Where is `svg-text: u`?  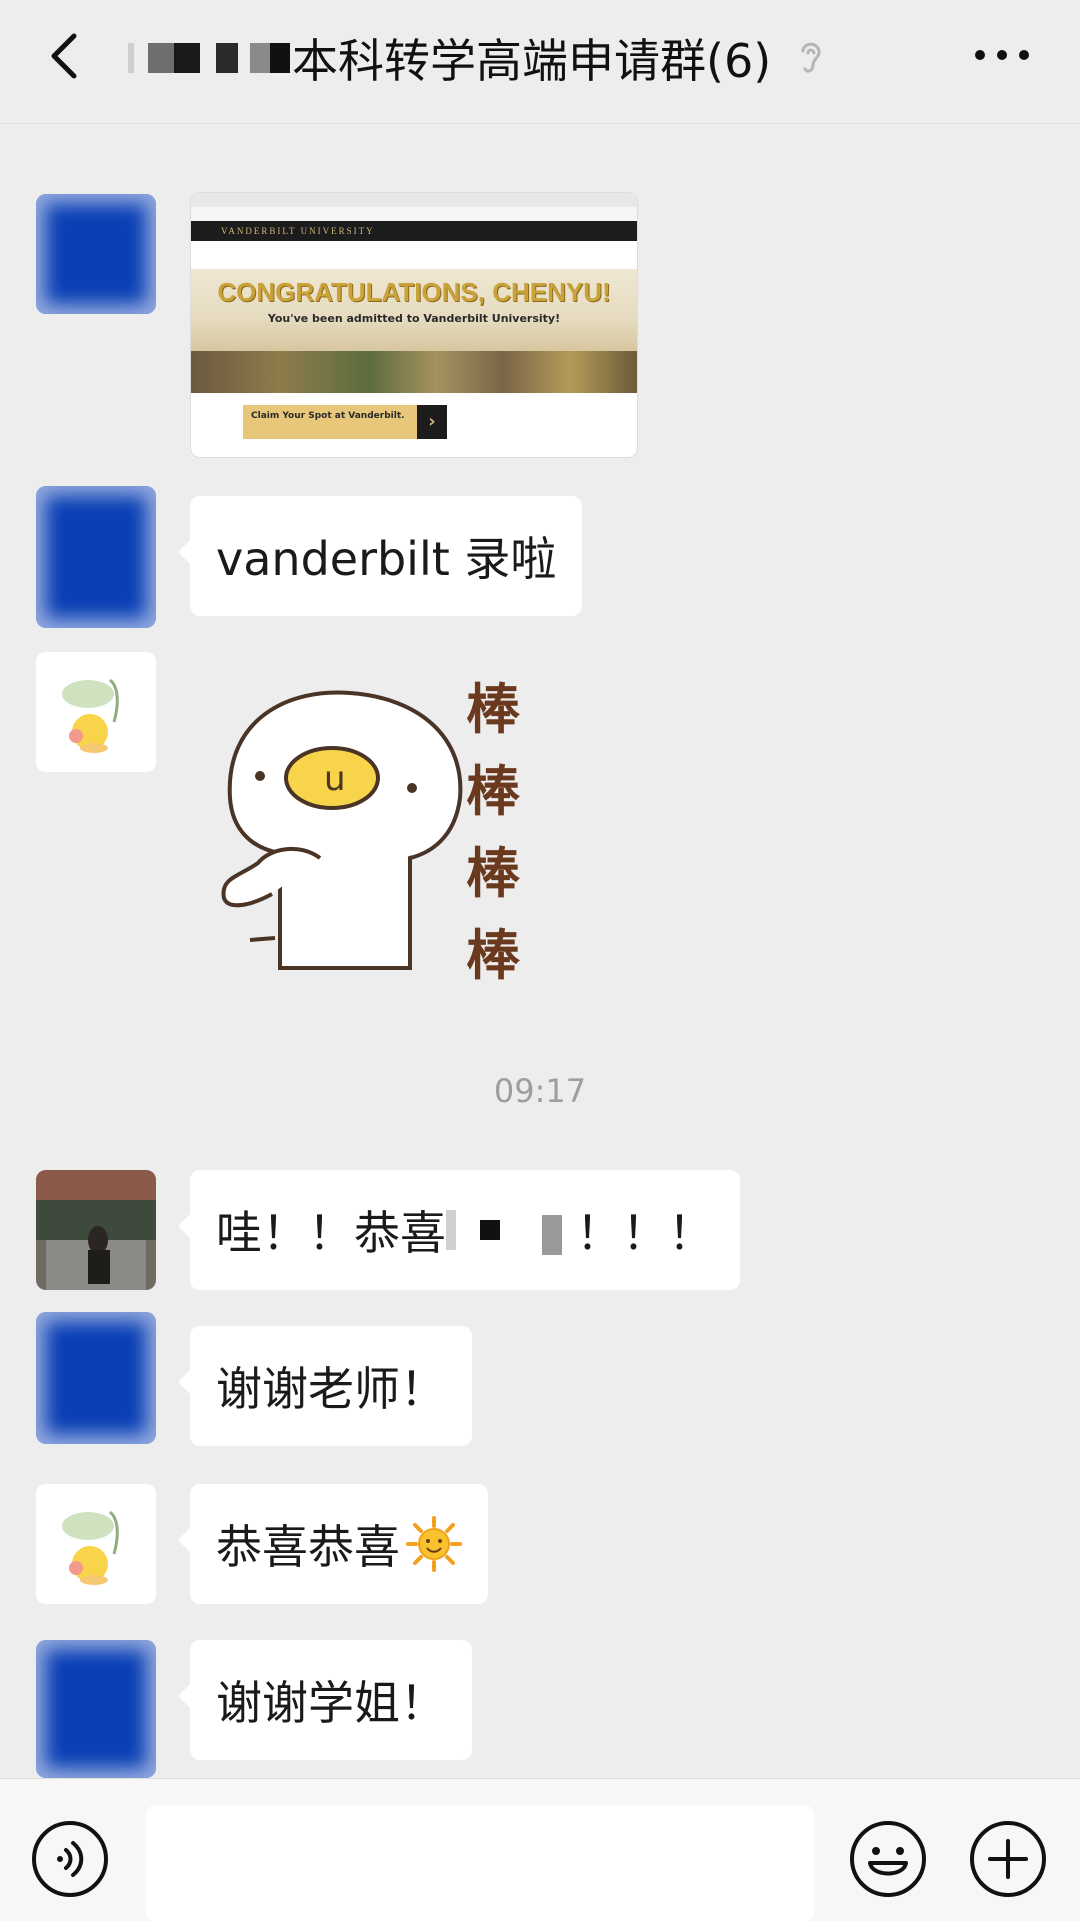
svg-text: u is located at coordinates (335, 779).